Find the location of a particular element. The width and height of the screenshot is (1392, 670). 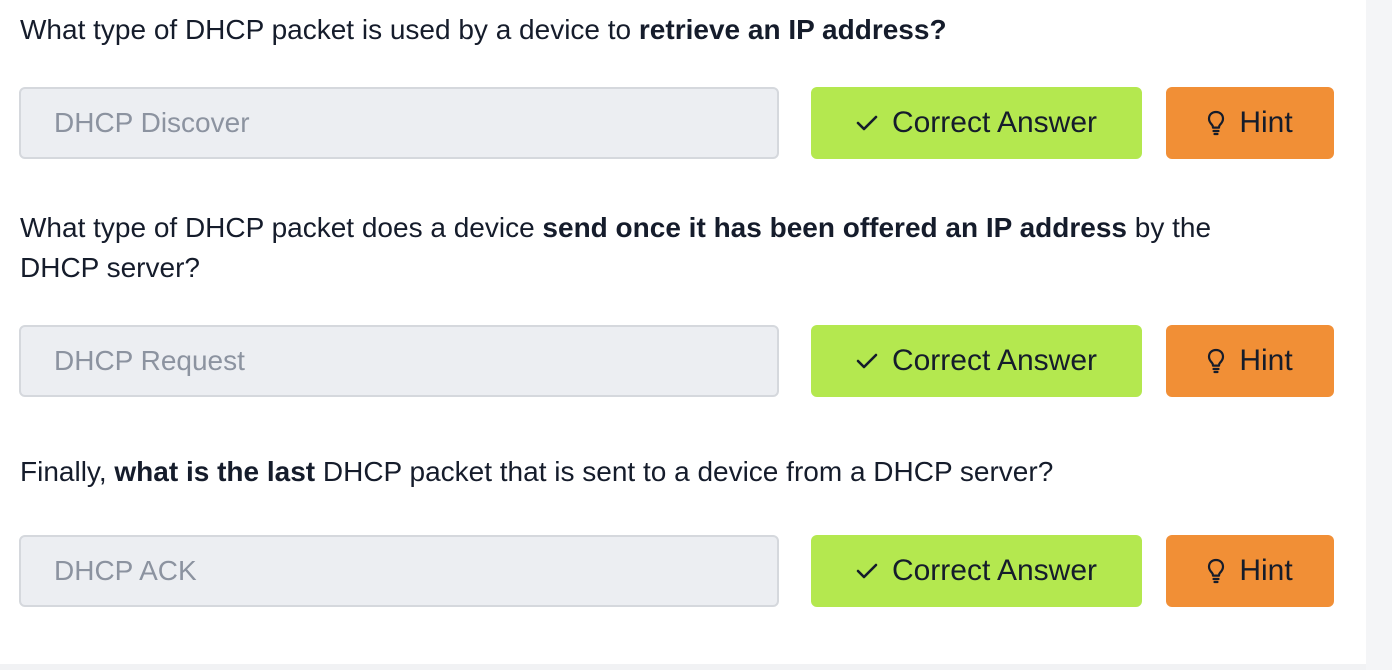

question-3-text-a: Finally, is located at coordinates (67, 471).